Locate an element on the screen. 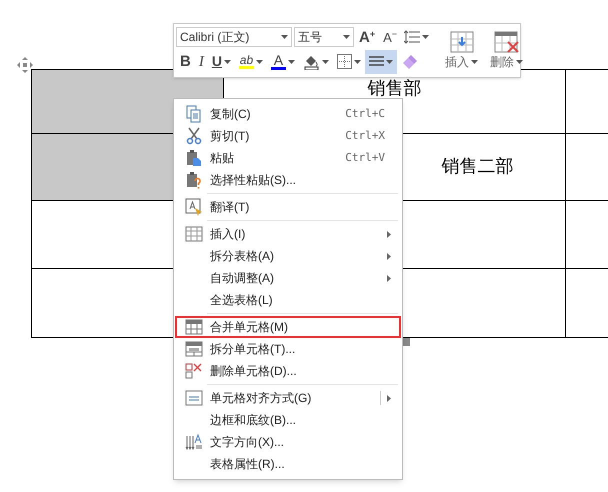  move-handle-icon is located at coordinates (25, 65).